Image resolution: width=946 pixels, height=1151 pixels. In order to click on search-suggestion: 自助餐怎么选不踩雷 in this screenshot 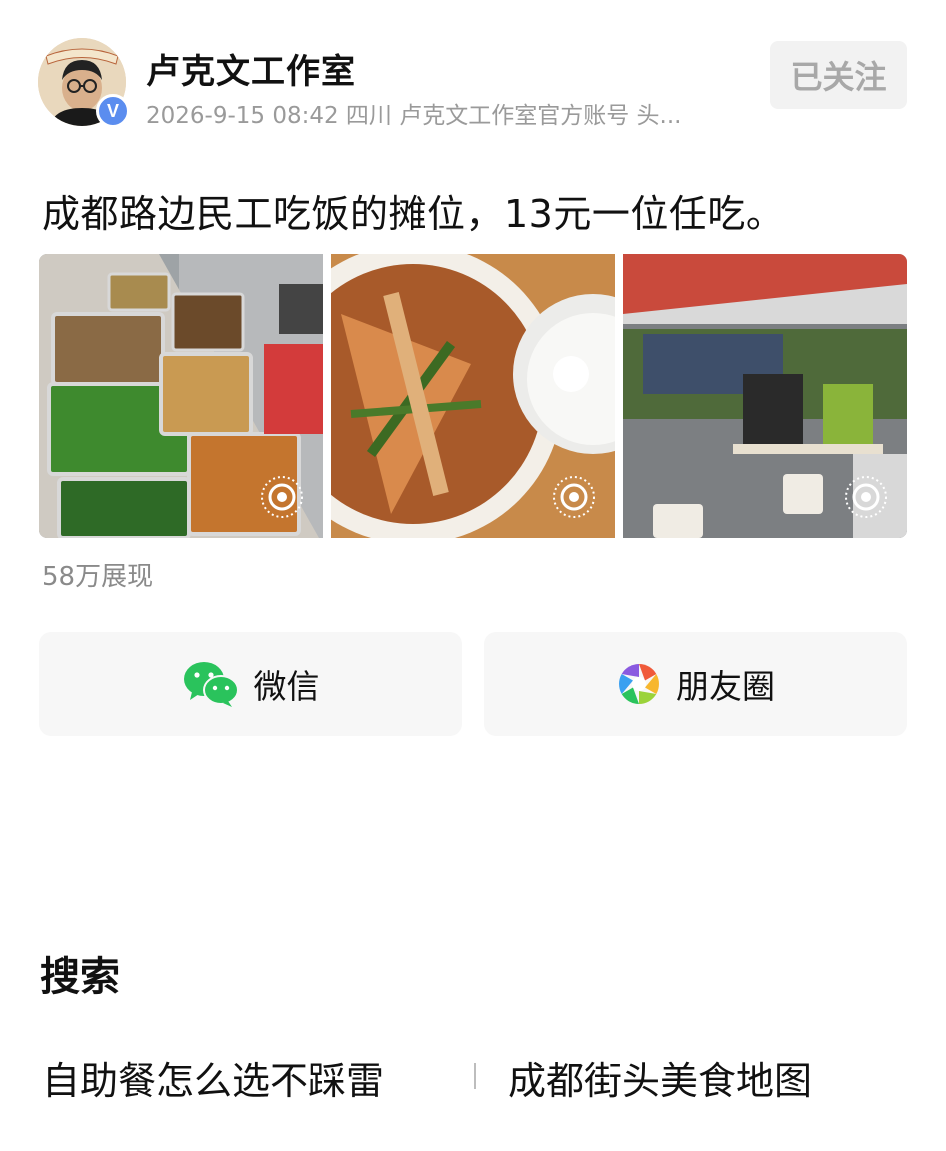, I will do `click(213, 1077)`.